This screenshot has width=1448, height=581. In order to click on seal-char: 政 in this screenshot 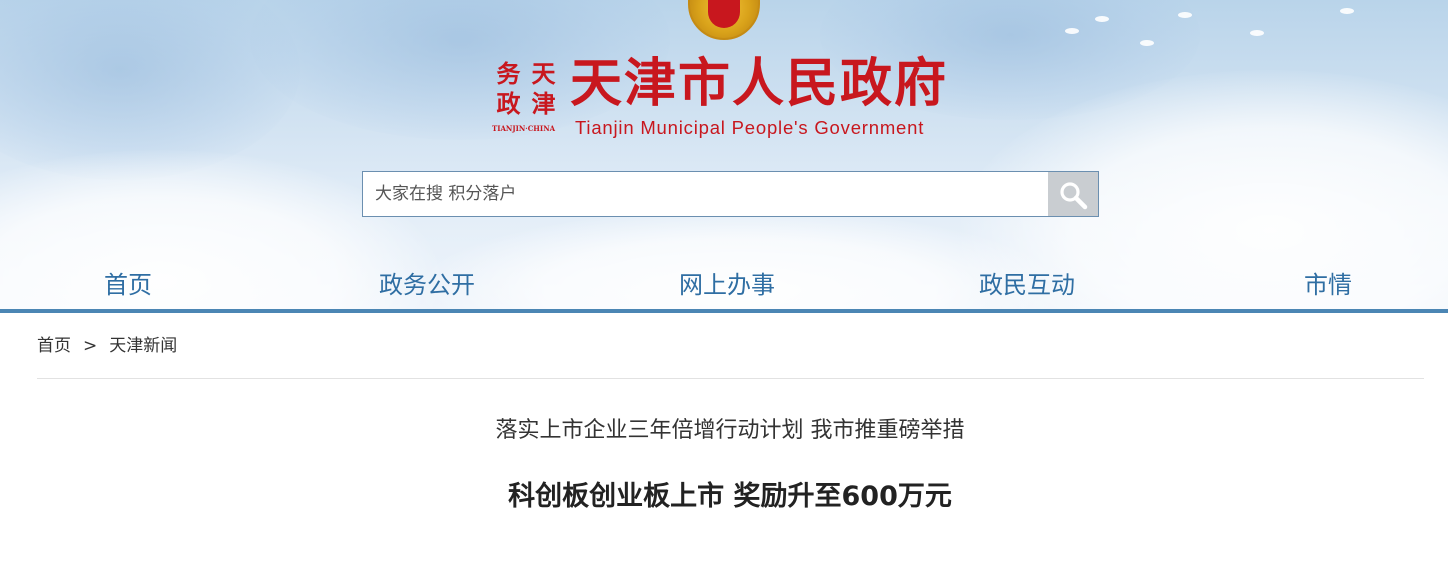, I will do `click(508, 103)`.